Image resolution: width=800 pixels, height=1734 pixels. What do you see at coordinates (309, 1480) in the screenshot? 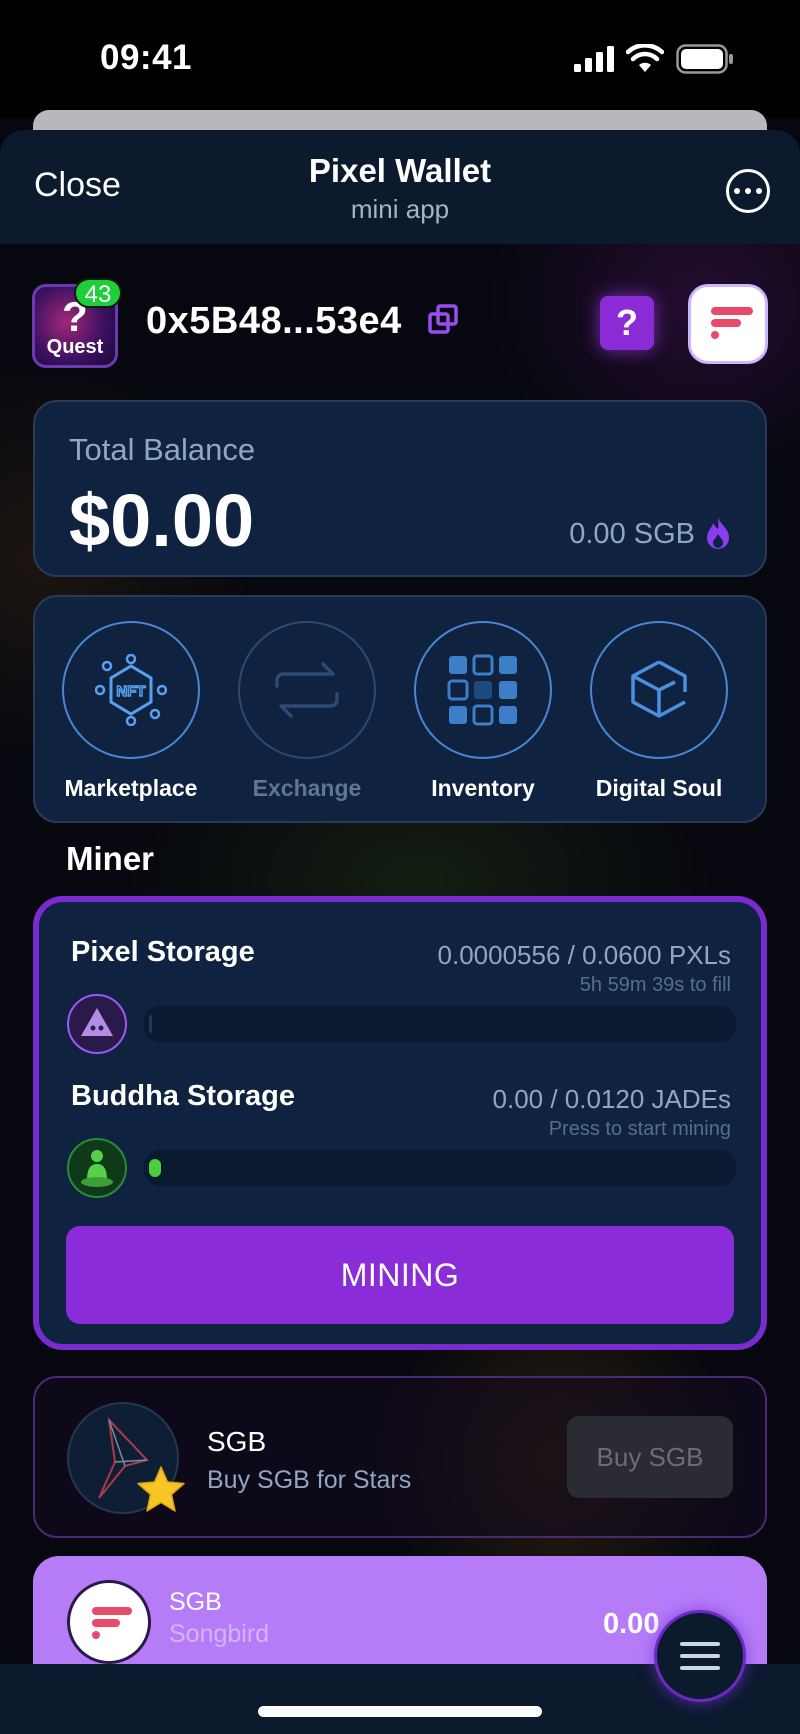
I see `sgb-promo-desc: Buy SGB for Stars` at bounding box center [309, 1480].